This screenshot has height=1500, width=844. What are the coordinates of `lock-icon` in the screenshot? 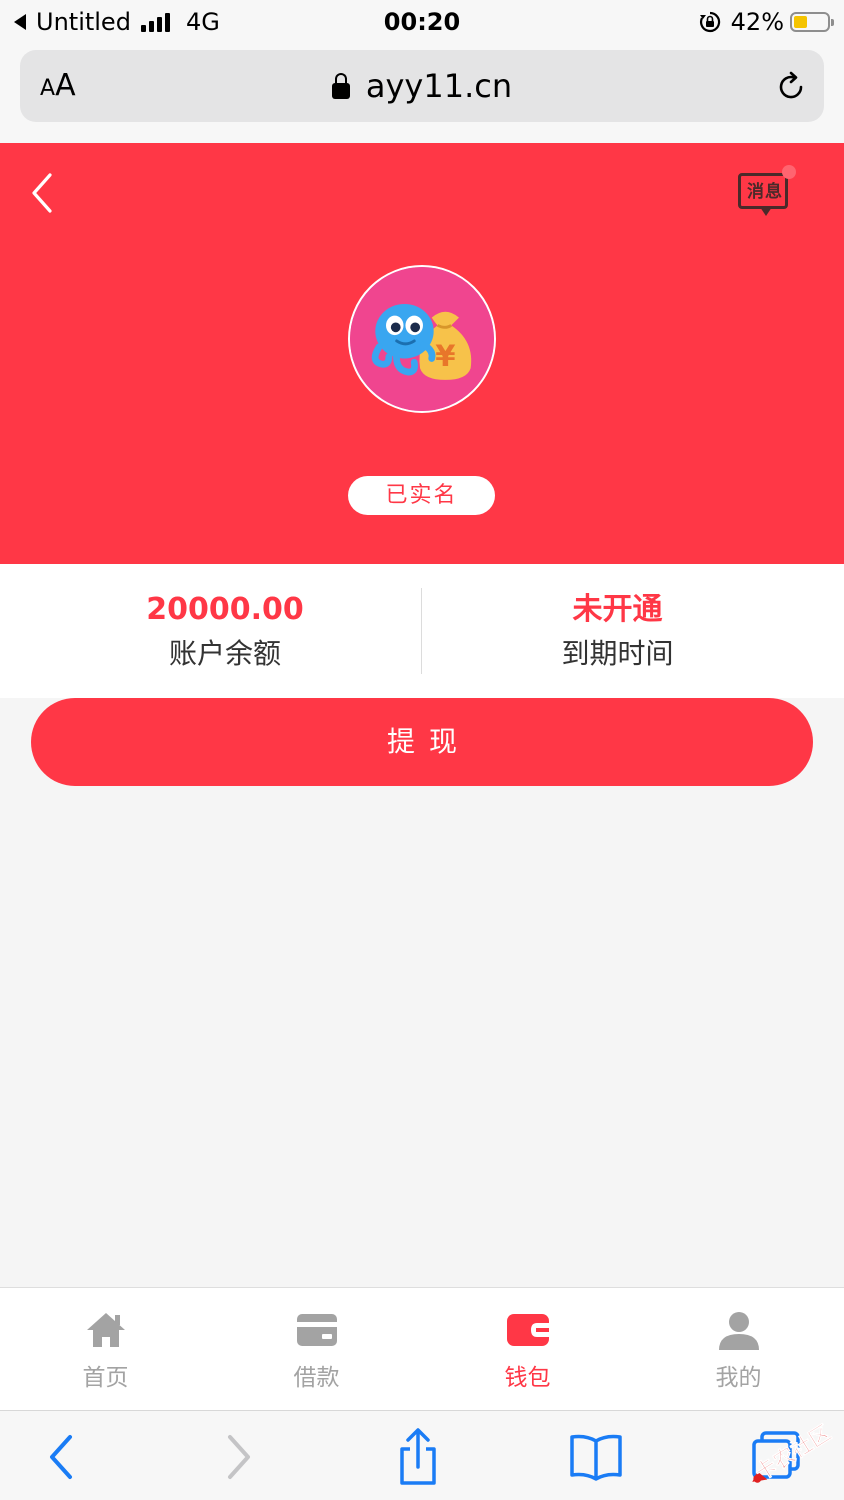 It's located at (340, 86).